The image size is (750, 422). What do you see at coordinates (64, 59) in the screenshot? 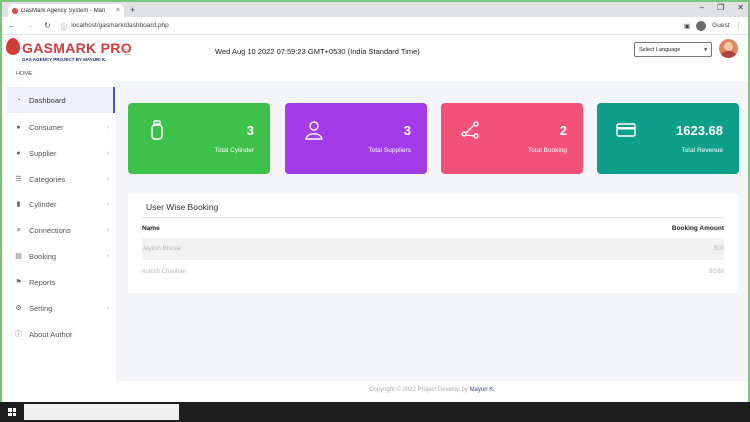
I see `logo-subtitle: GAS AGENCY PROJECT BY MAYURI K.` at bounding box center [64, 59].